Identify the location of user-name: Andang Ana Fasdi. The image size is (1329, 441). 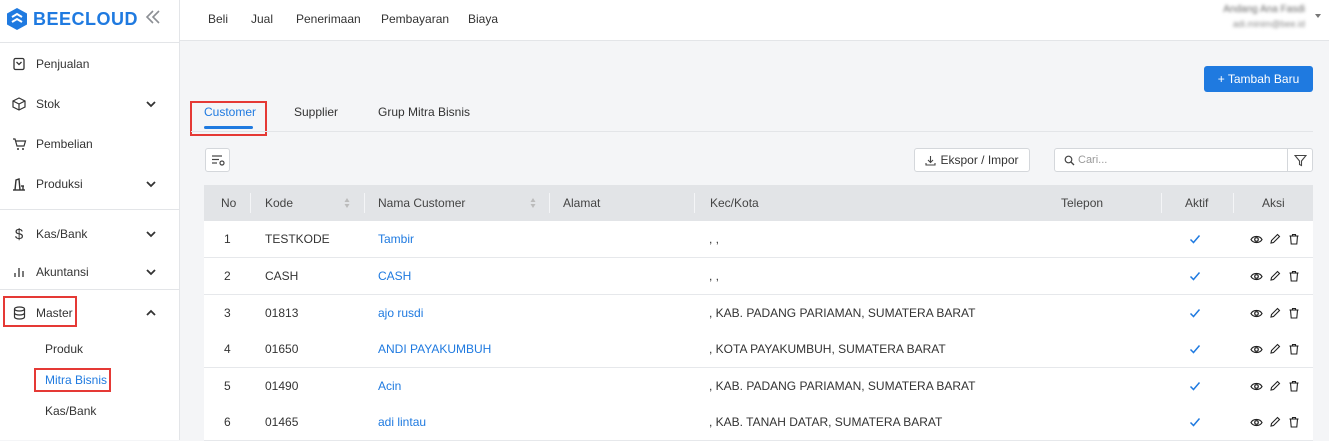
(1264, 9).